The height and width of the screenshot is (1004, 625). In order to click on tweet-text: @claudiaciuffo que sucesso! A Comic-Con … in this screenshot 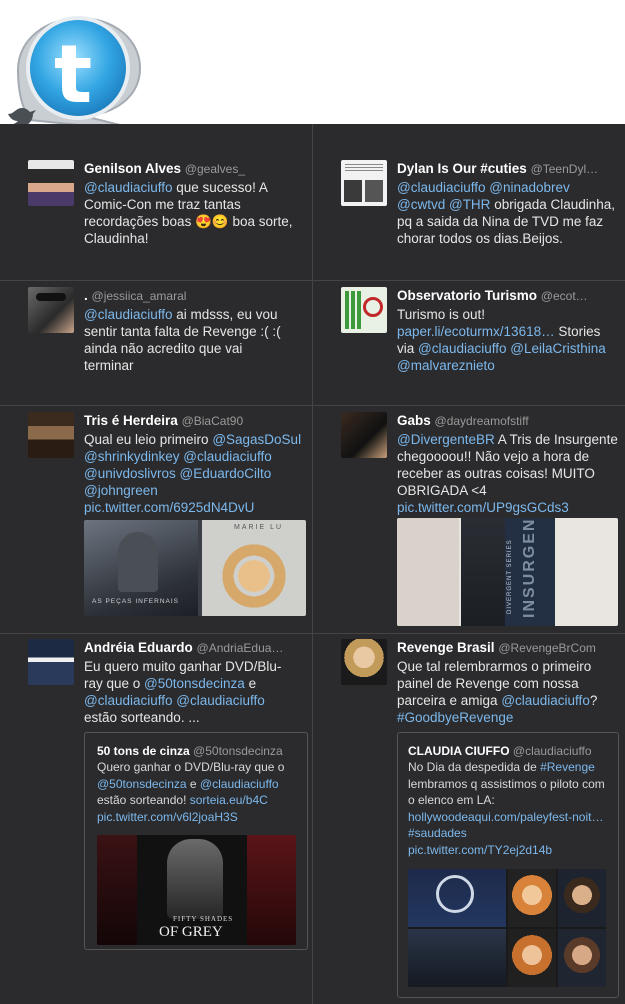, I will do `click(189, 213)`.